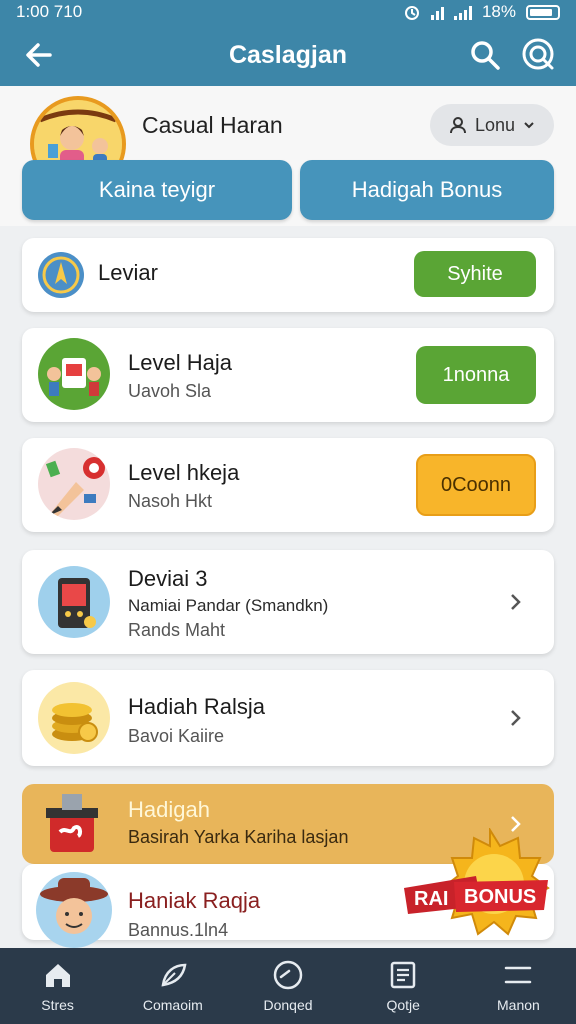  What do you see at coordinates (61, 275) in the screenshot?
I see `compass-icon` at bounding box center [61, 275].